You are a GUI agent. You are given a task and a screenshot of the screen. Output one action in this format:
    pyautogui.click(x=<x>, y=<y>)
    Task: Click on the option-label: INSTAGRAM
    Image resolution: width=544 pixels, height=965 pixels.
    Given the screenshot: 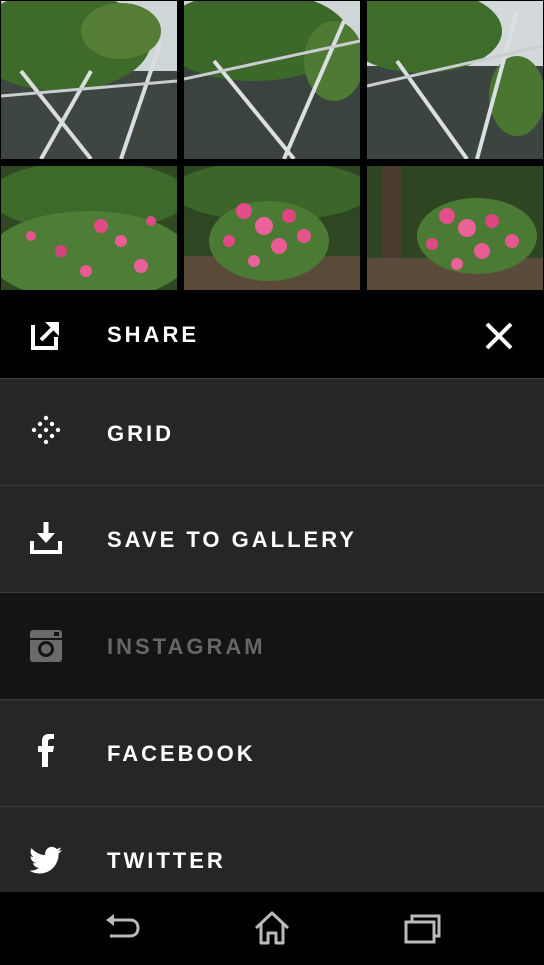 What is the action you would take?
    pyautogui.click(x=186, y=646)
    